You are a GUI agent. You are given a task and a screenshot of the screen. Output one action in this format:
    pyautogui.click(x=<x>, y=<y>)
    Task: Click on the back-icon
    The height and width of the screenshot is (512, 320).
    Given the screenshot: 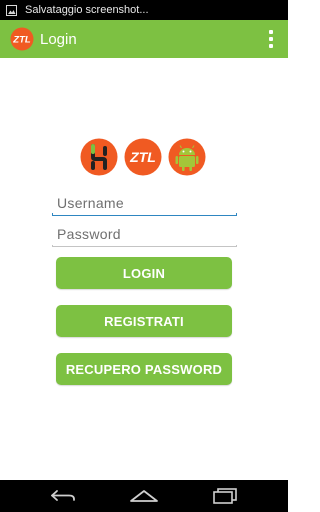 What is the action you would take?
    pyautogui.click(x=63, y=496)
    